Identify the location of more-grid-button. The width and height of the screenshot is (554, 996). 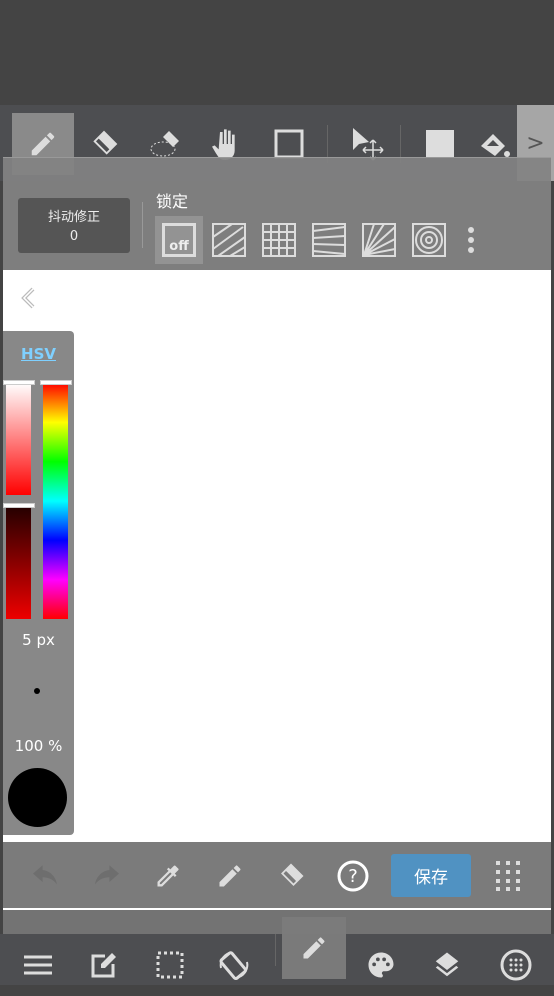
(508, 876).